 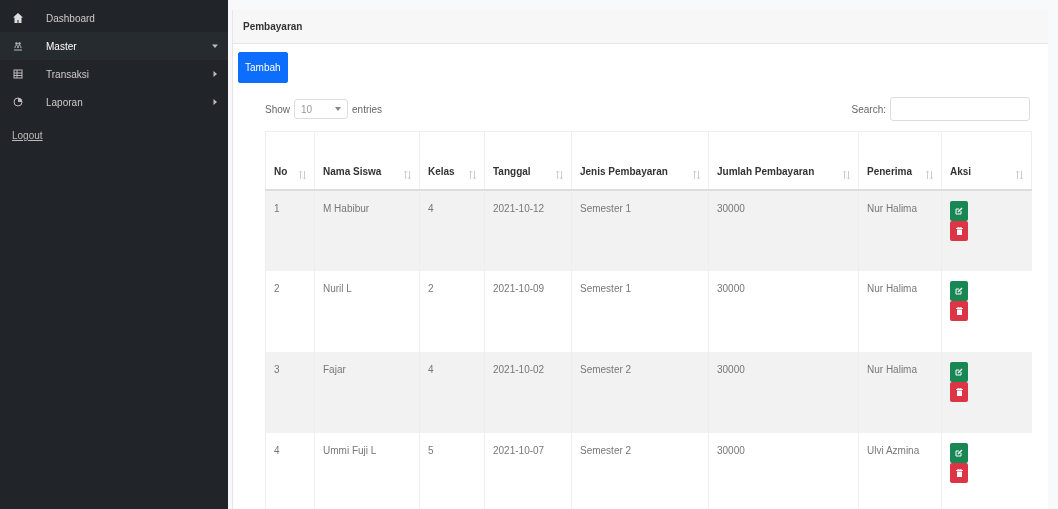 I want to click on table-cell: 2021-10-09, so click(x=519, y=288).